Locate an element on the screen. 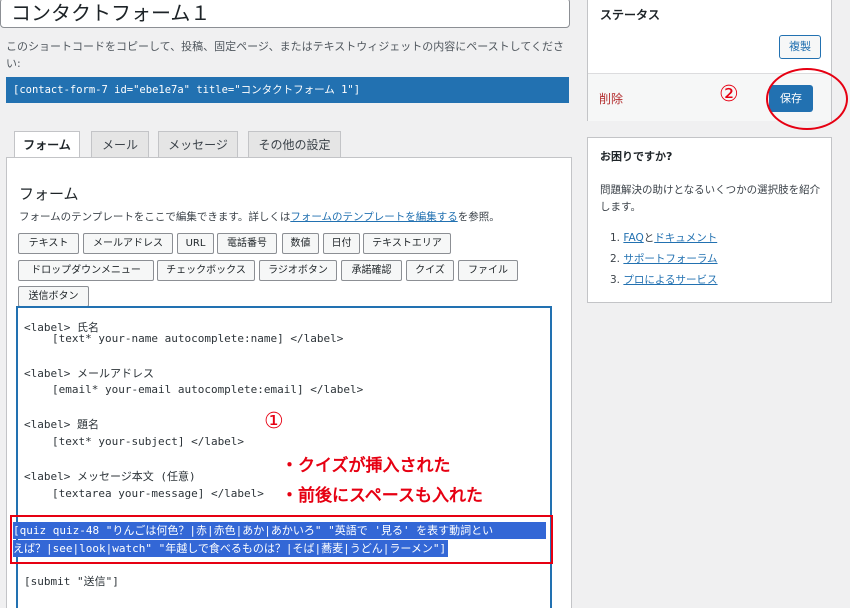  list-connector: と is located at coordinates (649, 238).